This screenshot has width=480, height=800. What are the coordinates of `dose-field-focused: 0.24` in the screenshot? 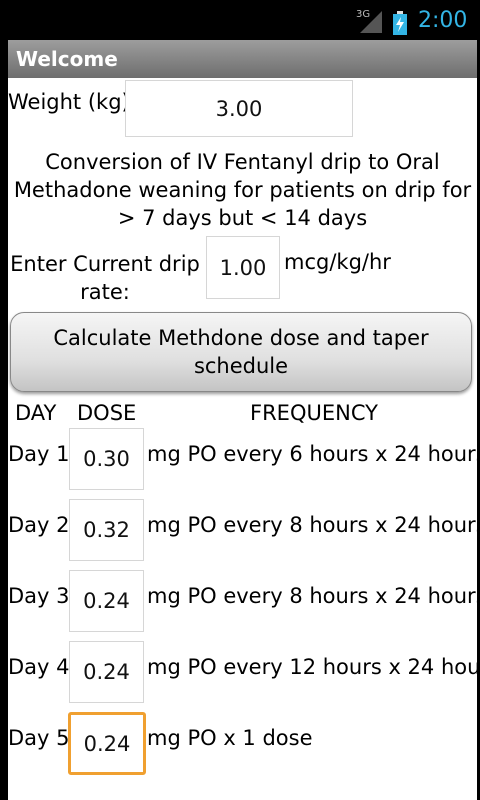 It's located at (107, 743).